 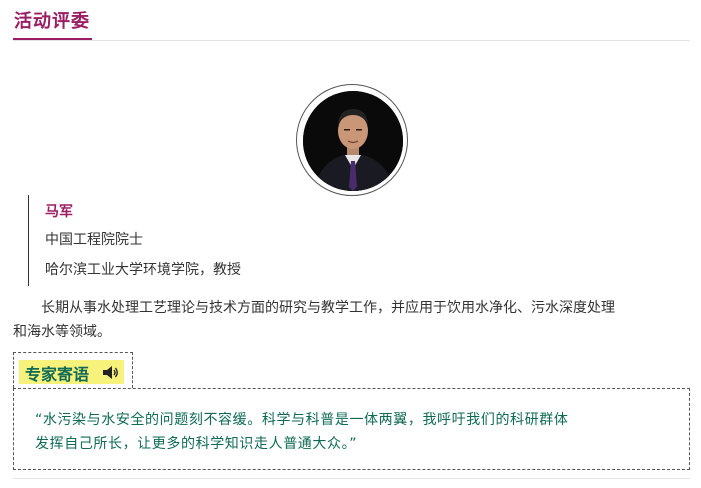 I want to click on judge-title-1: 中国工程院院士, so click(x=94, y=240).